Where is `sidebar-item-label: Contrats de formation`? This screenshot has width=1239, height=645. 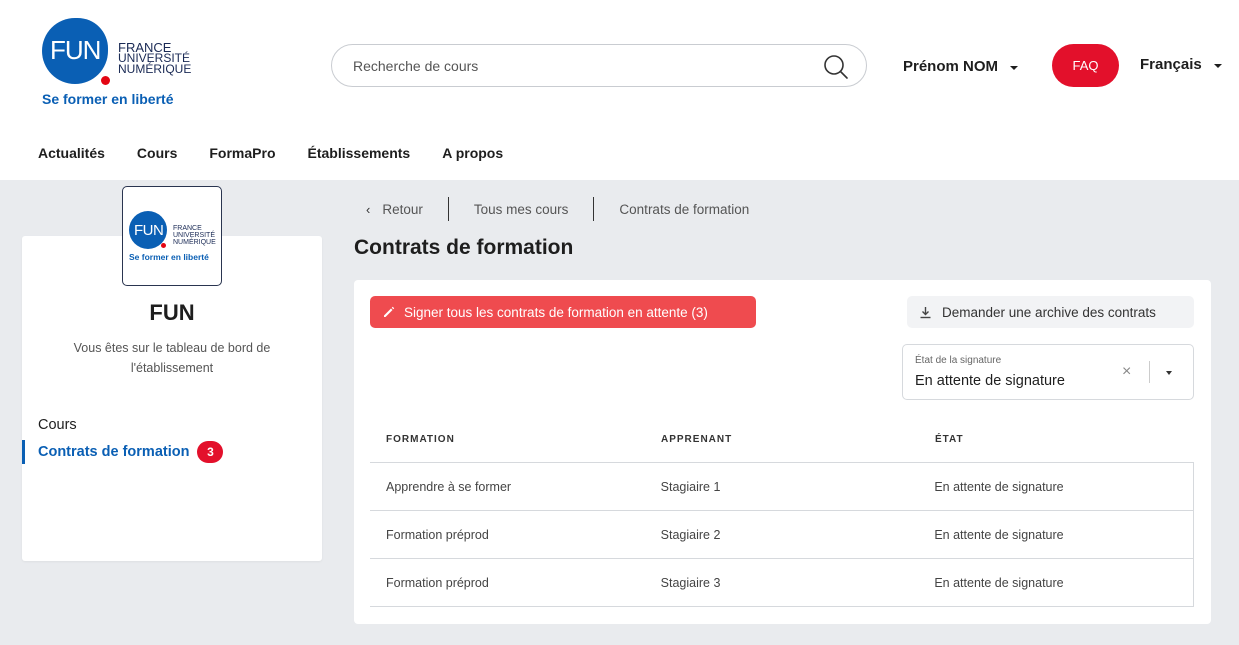 sidebar-item-label: Contrats de formation is located at coordinates (114, 452).